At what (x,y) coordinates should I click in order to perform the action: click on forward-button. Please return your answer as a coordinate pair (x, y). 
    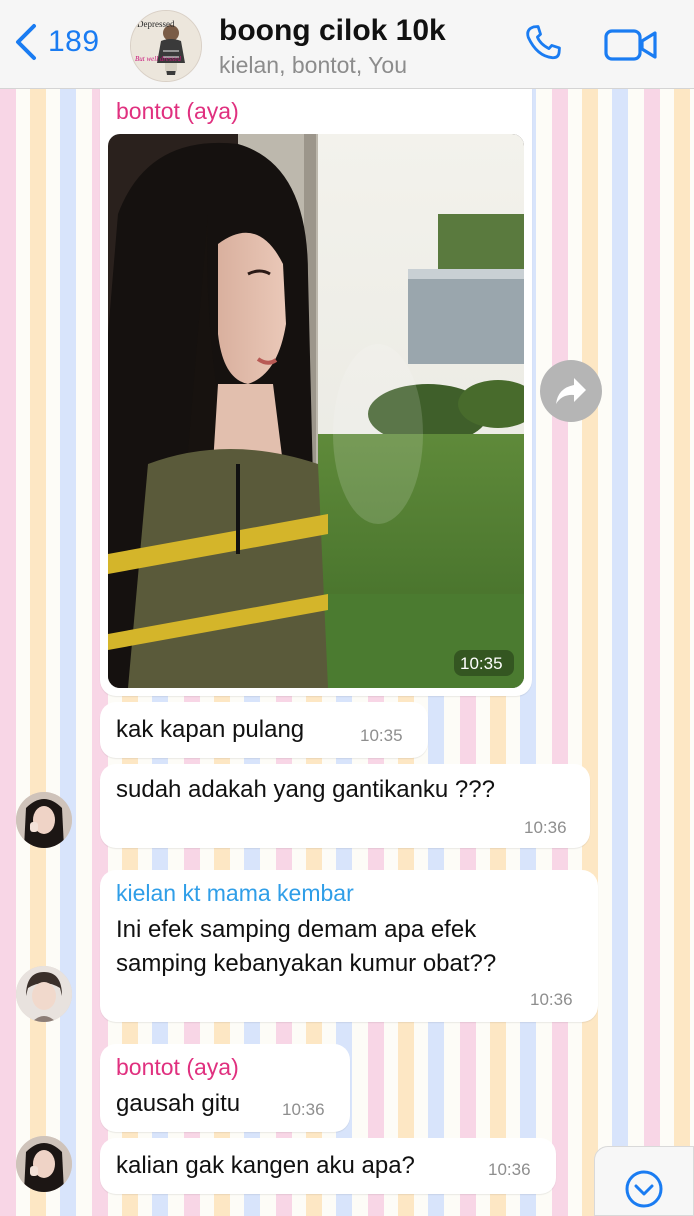
    Looking at the image, I should click on (571, 391).